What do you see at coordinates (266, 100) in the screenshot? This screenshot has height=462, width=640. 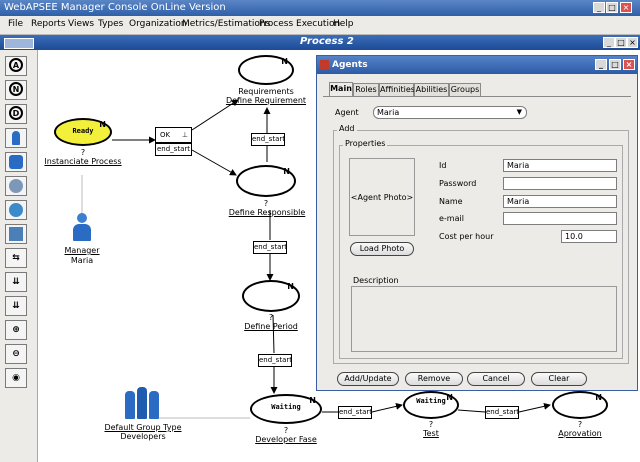 I see `requirements-label: Define Requirement` at bounding box center [266, 100].